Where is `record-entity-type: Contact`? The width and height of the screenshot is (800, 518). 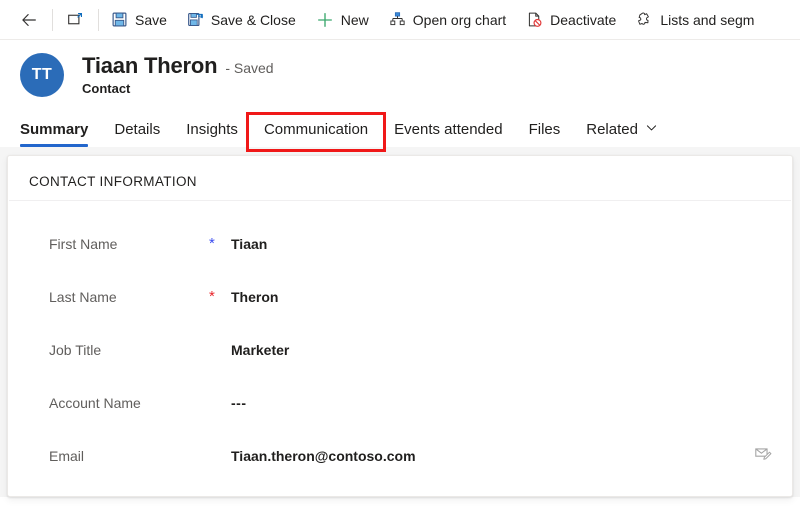 record-entity-type: Contact is located at coordinates (106, 89).